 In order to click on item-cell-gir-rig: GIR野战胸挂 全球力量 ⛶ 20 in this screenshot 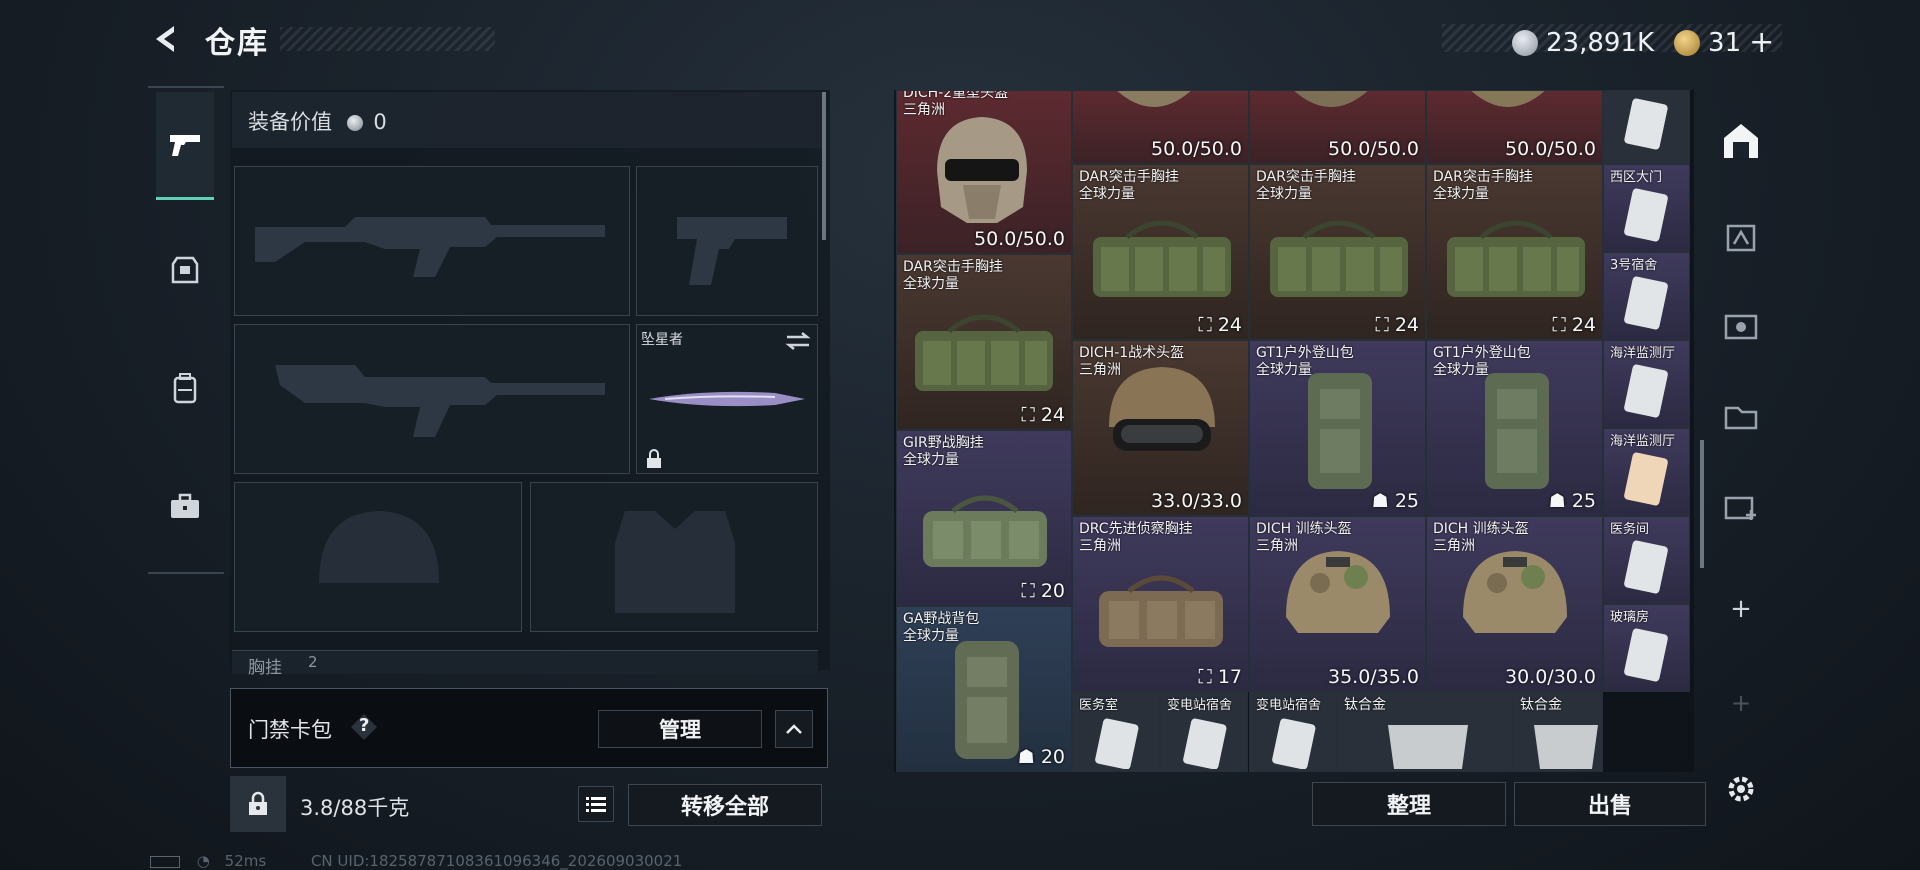, I will do `click(984, 518)`.